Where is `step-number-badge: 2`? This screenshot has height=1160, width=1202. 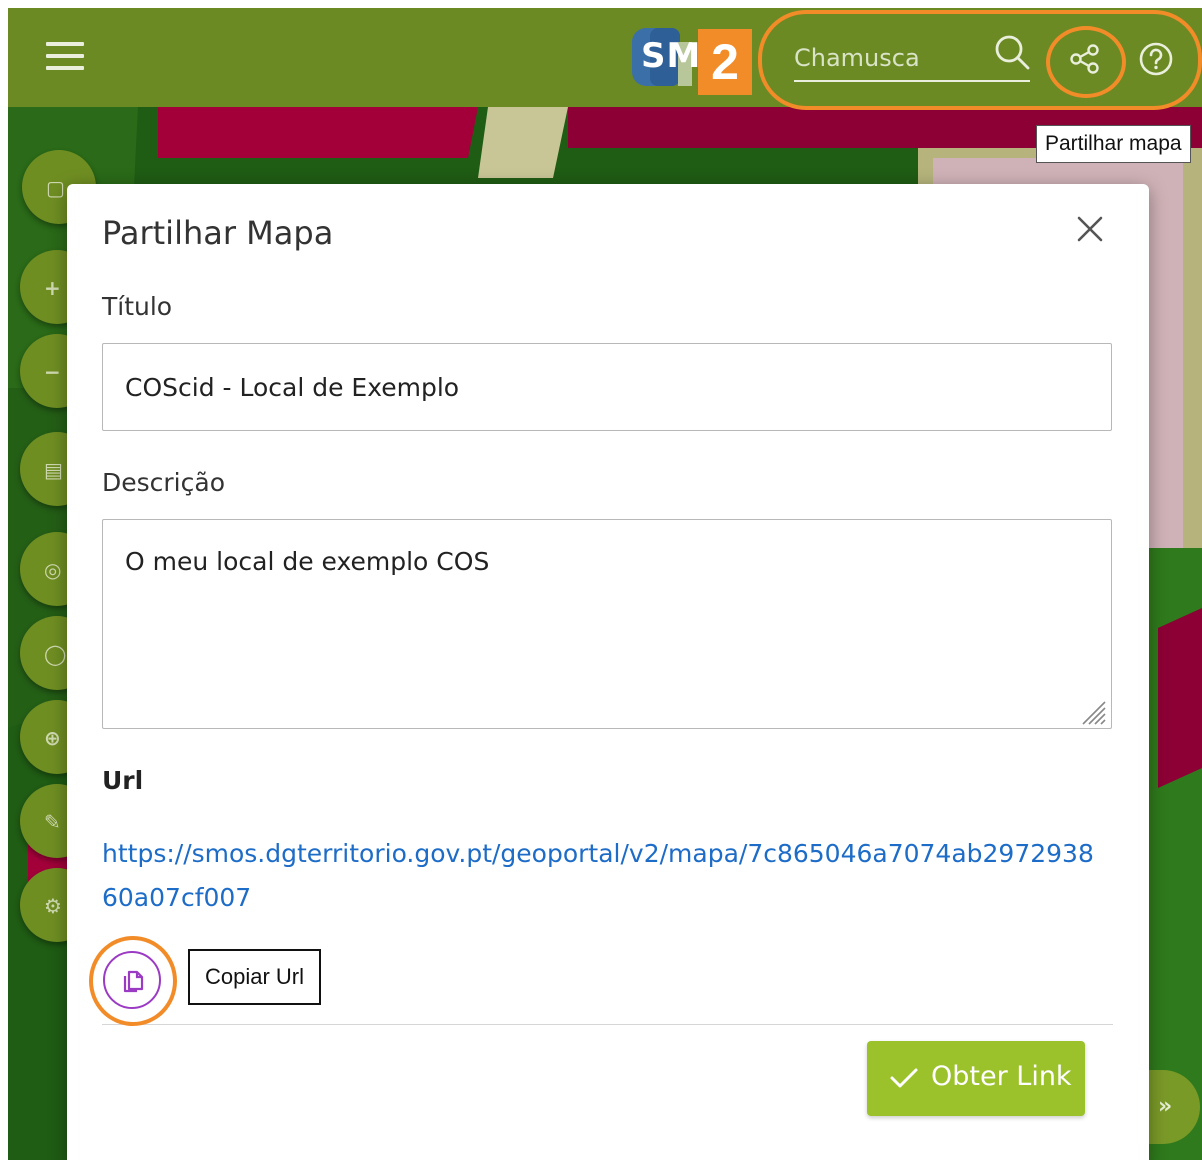
step-number-badge: 2 is located at coordinates (725, 62).